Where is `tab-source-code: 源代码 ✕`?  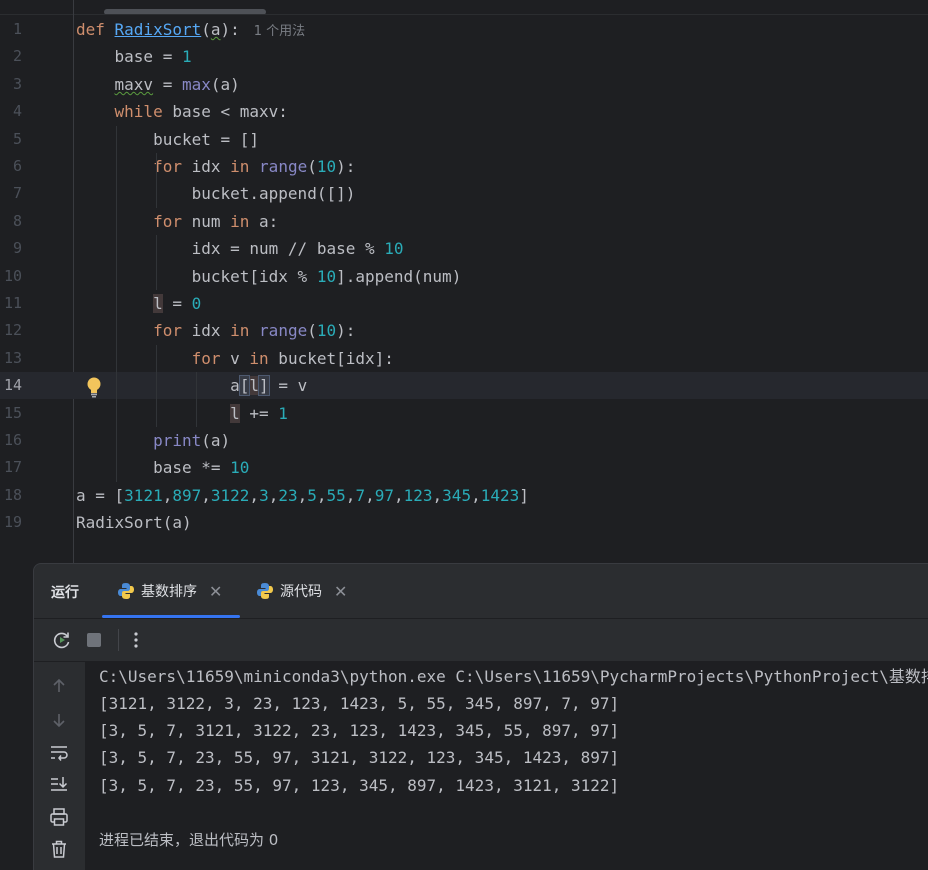 tab-source-code: 源代码 ✕ is located at coordinates (301, 591).